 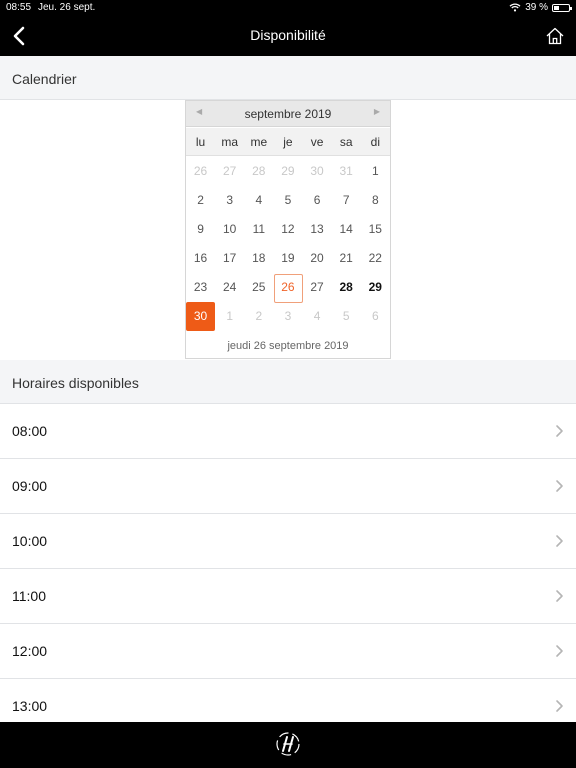 I want to click on wifi-icon, so click(x=515, y=7).